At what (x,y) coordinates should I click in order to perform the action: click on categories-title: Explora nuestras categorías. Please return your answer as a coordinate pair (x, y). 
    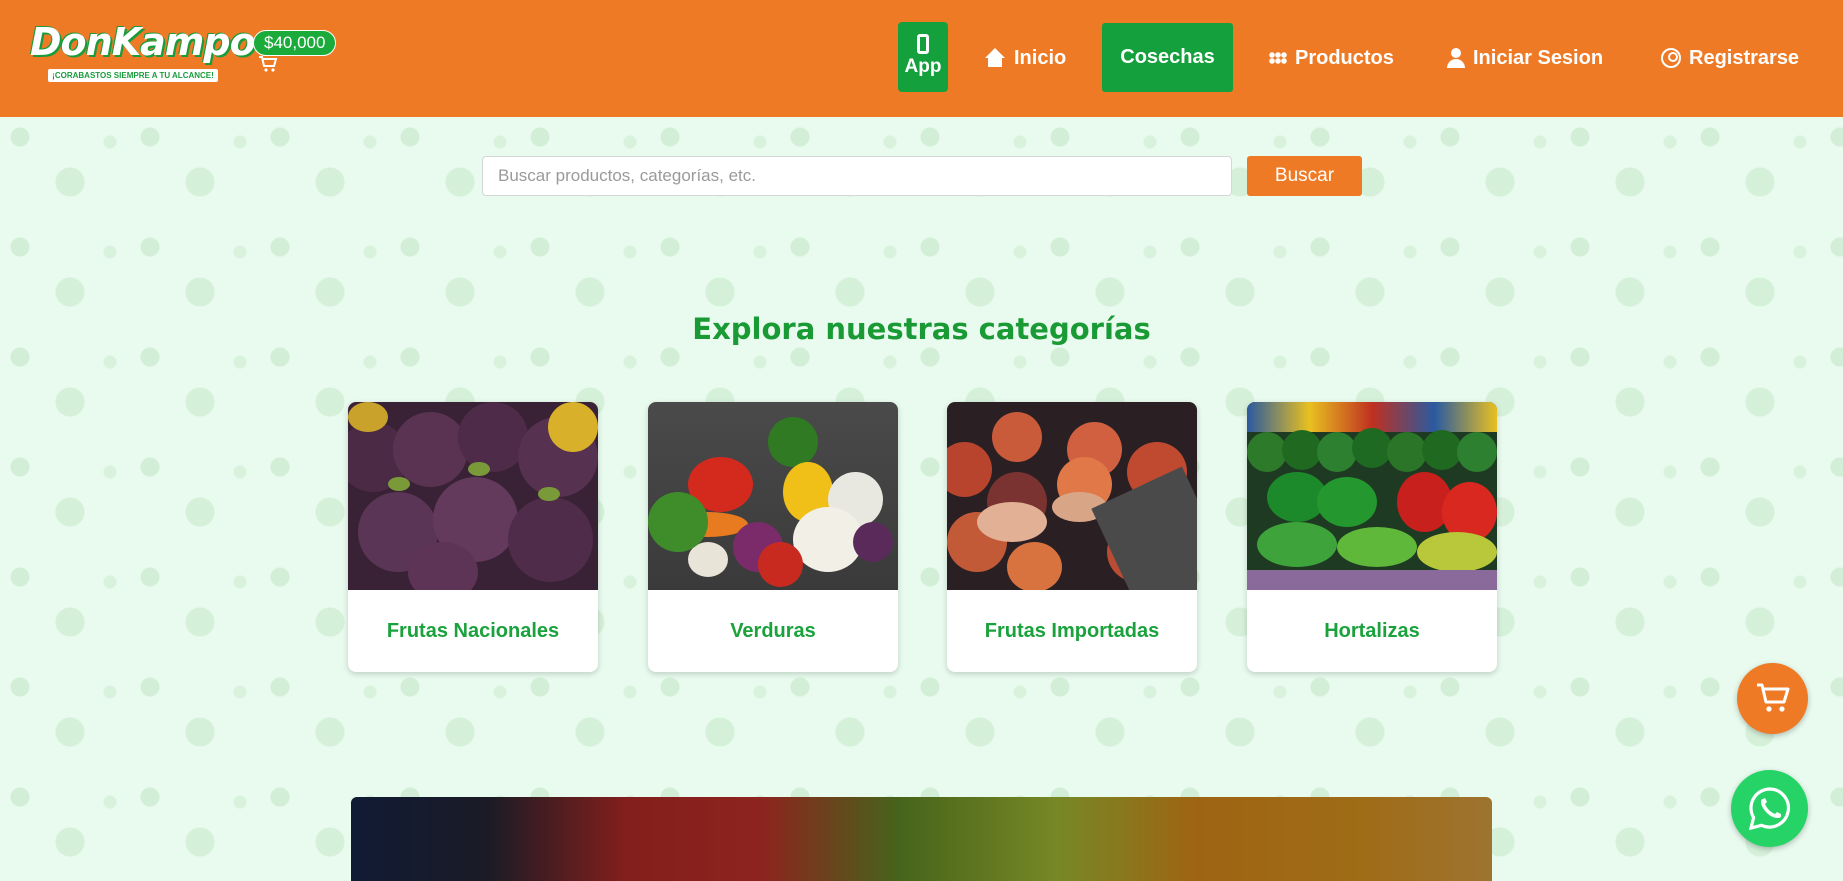
    Looking at the image, I should click on (921, 329).